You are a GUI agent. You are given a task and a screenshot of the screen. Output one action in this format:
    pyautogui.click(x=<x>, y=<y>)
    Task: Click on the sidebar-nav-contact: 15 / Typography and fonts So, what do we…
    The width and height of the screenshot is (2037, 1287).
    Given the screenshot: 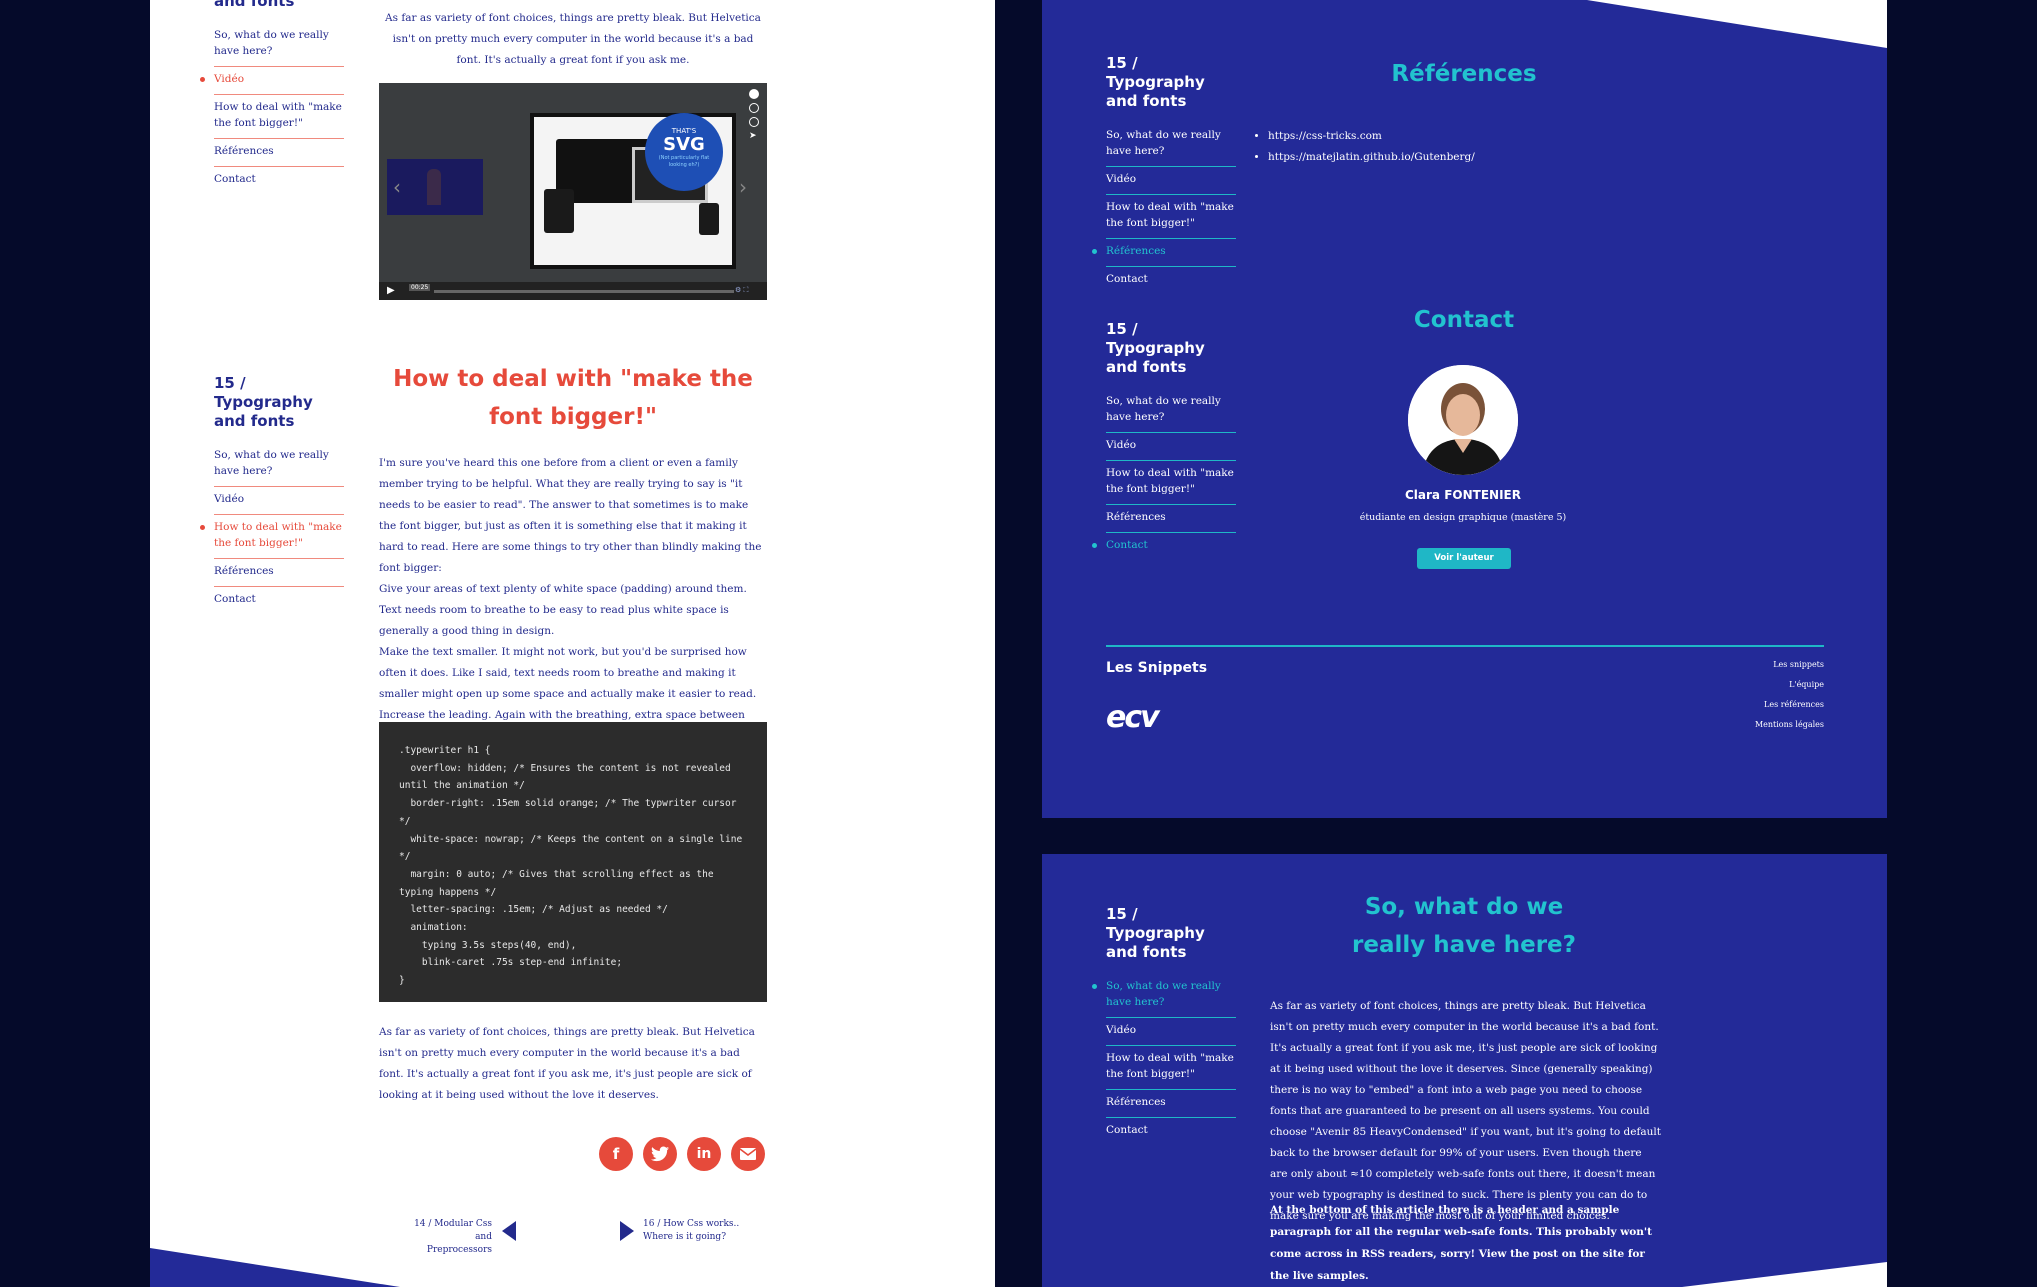 What is the action you would take?
    pyautogui.click(x=1164, y=440)
    